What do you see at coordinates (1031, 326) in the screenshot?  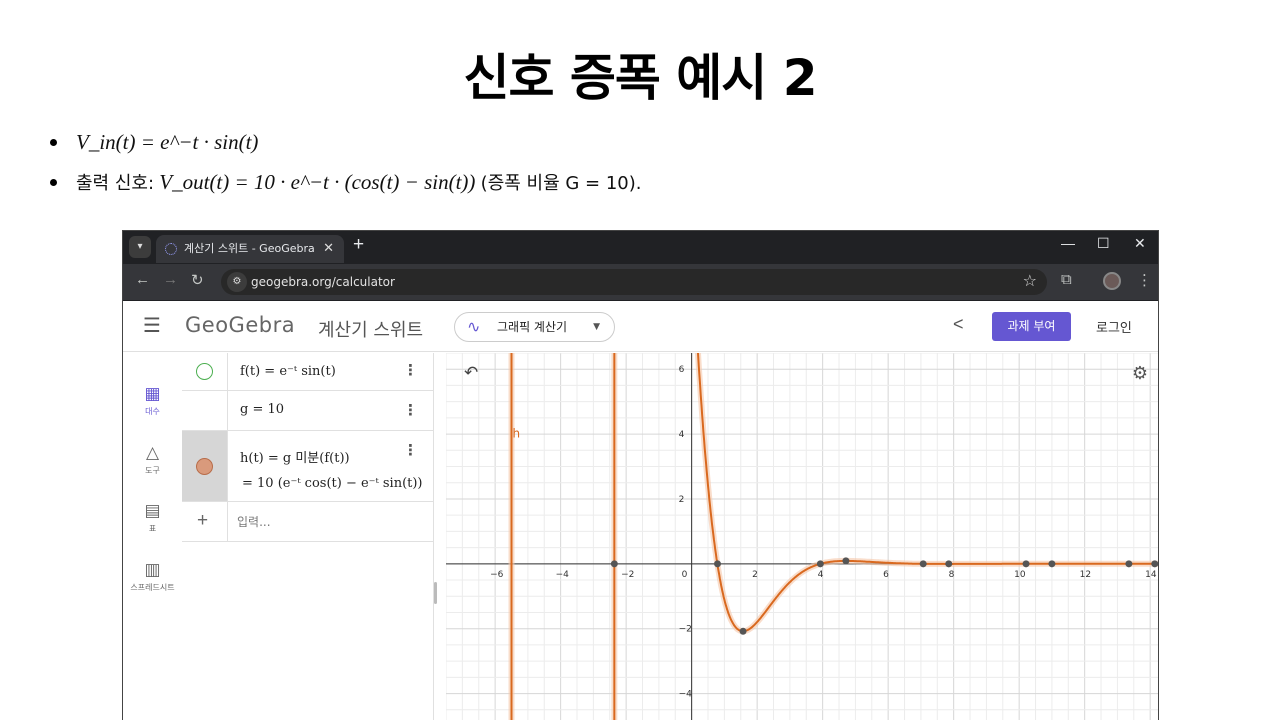 I see `assign-button: 과제 부여` at bounding box center [1031, 326].